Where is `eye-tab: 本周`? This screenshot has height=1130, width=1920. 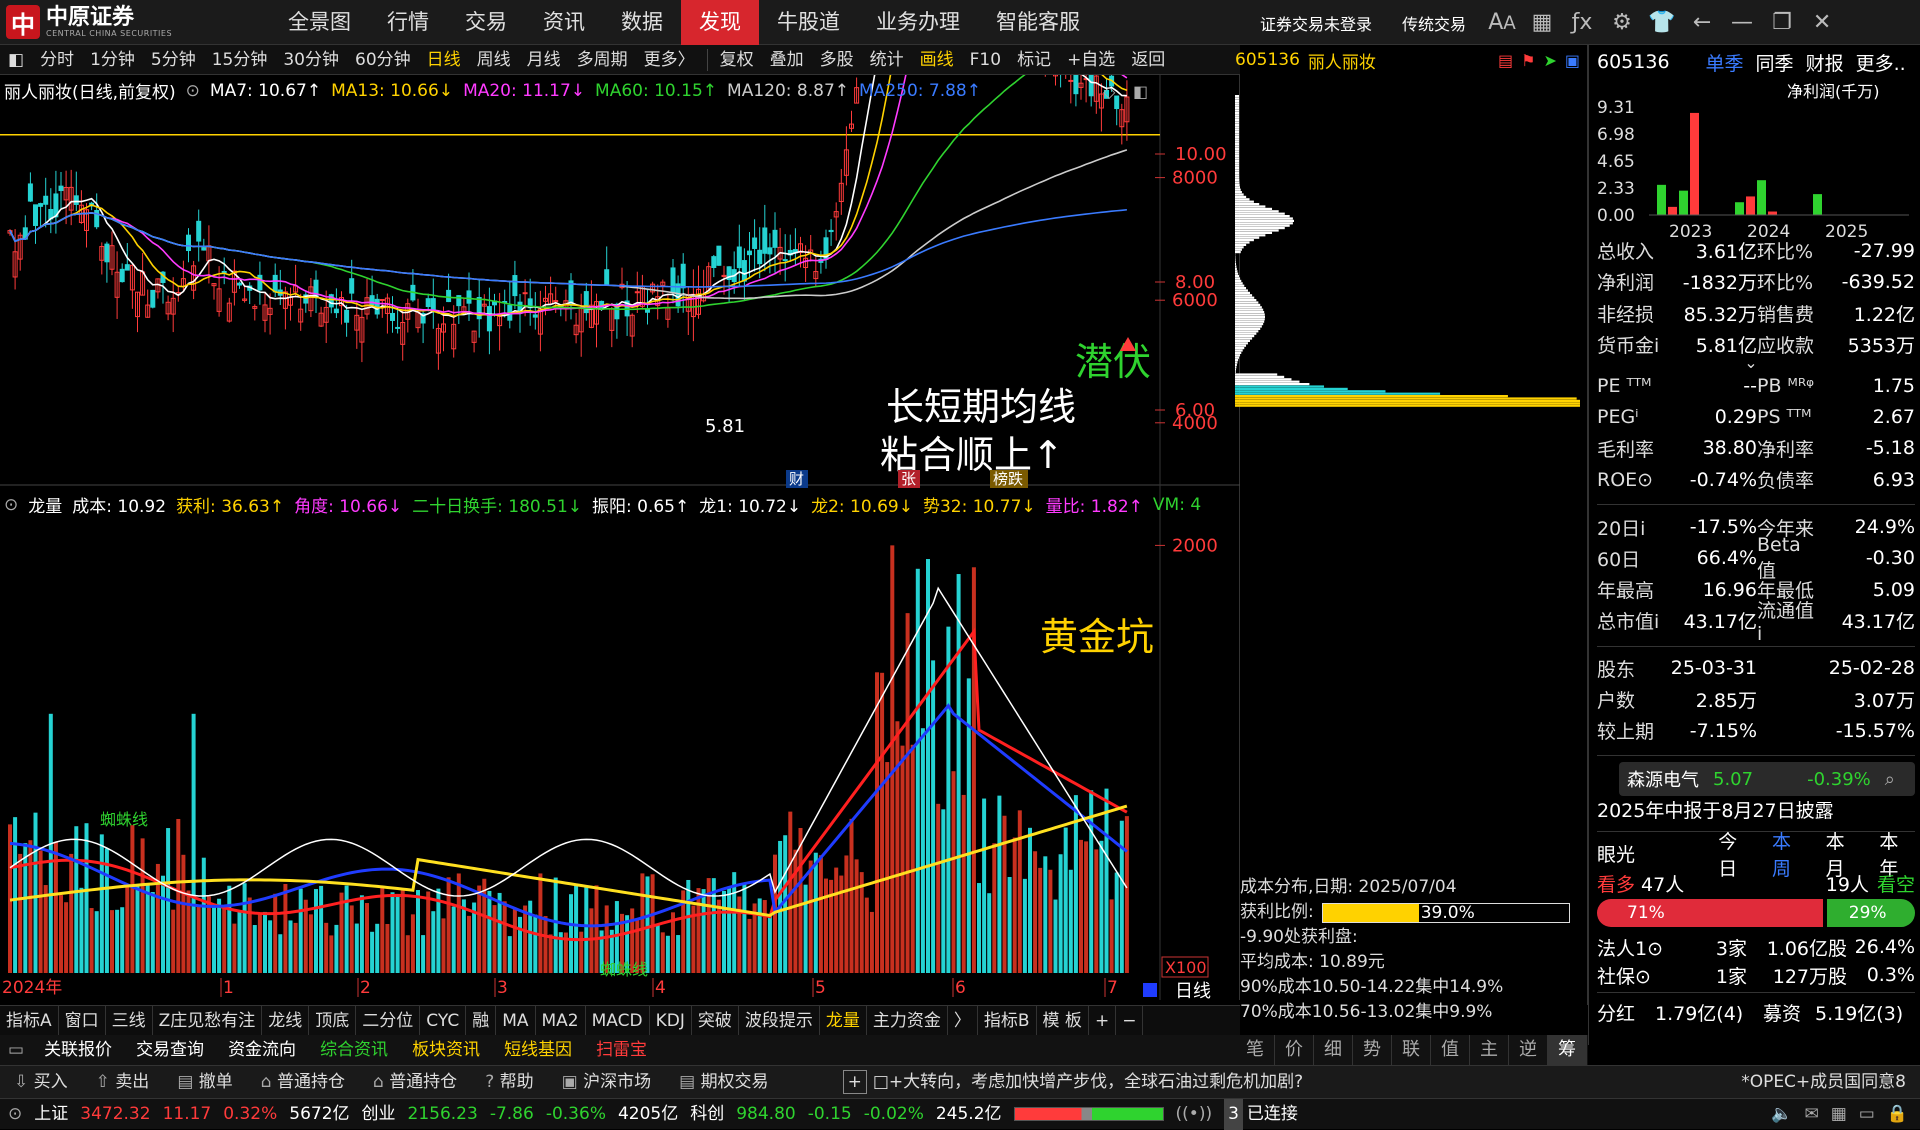
eye-tab: 本周 is located at coordinates (1790, 854).